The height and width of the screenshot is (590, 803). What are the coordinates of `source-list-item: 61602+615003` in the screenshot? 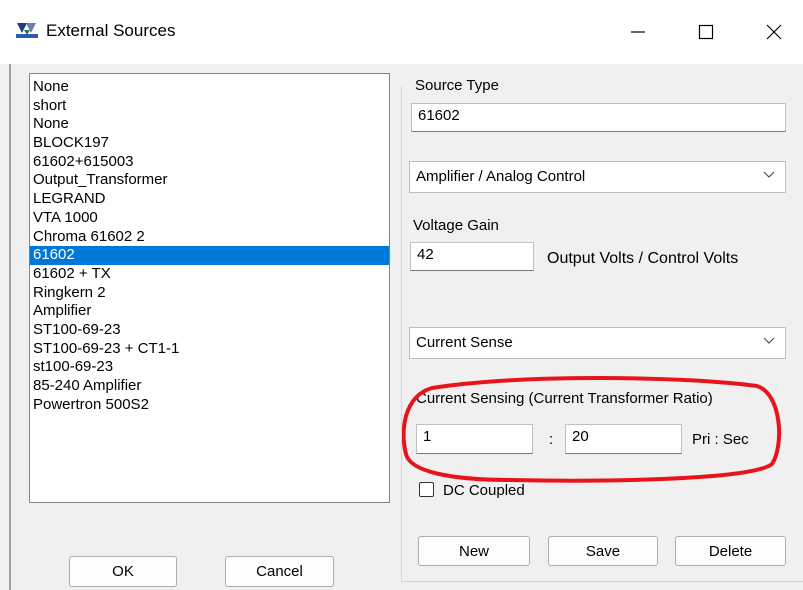 It's located at (209, 162).